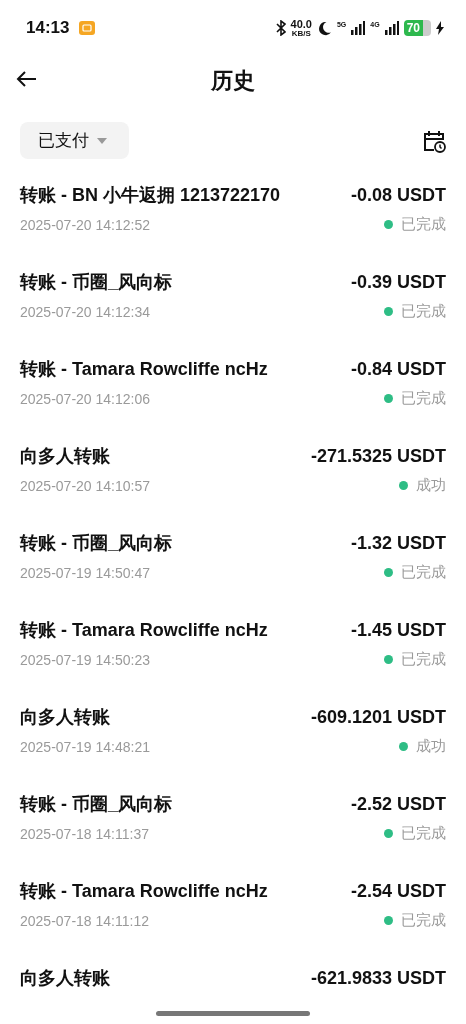  What do you see at coordinates (398, 282) in the screenshot?
I see `transaction-amount: -0.39 USDT` at bounding box center [398, 282].